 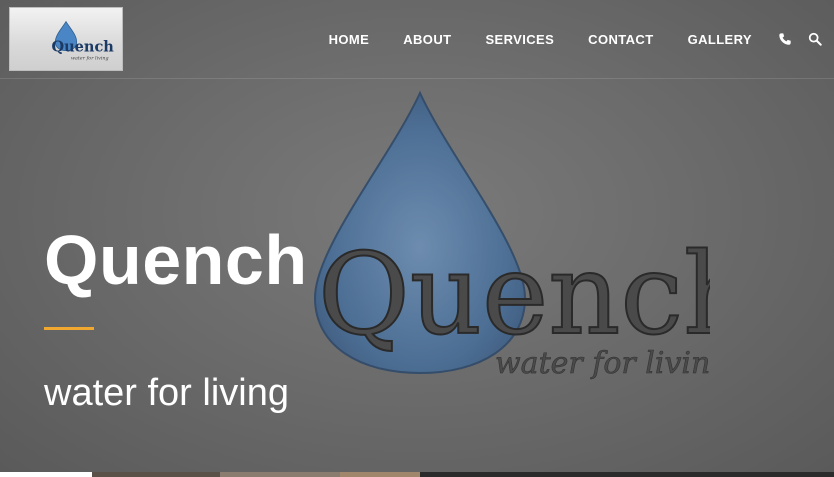 I want to click on hero-divider, so click(x=69, y=328).